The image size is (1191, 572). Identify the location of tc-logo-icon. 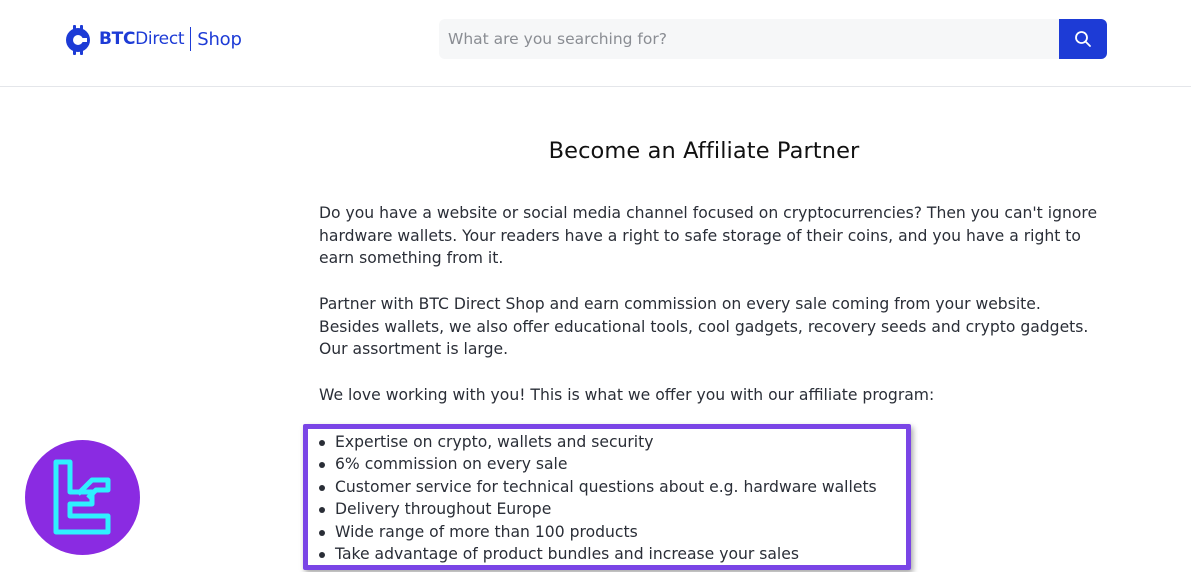
(81, 496).